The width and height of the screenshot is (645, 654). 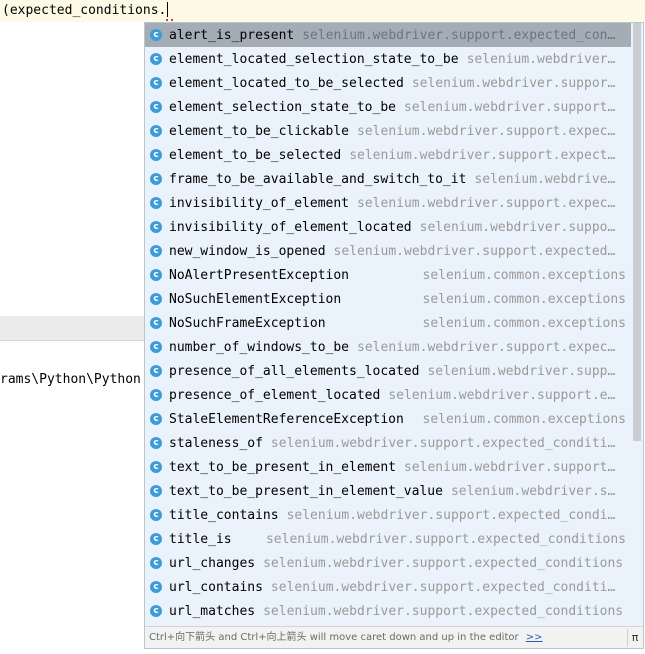 I want to click on completion-item-name: url_changes, so click(x=212, y=563).